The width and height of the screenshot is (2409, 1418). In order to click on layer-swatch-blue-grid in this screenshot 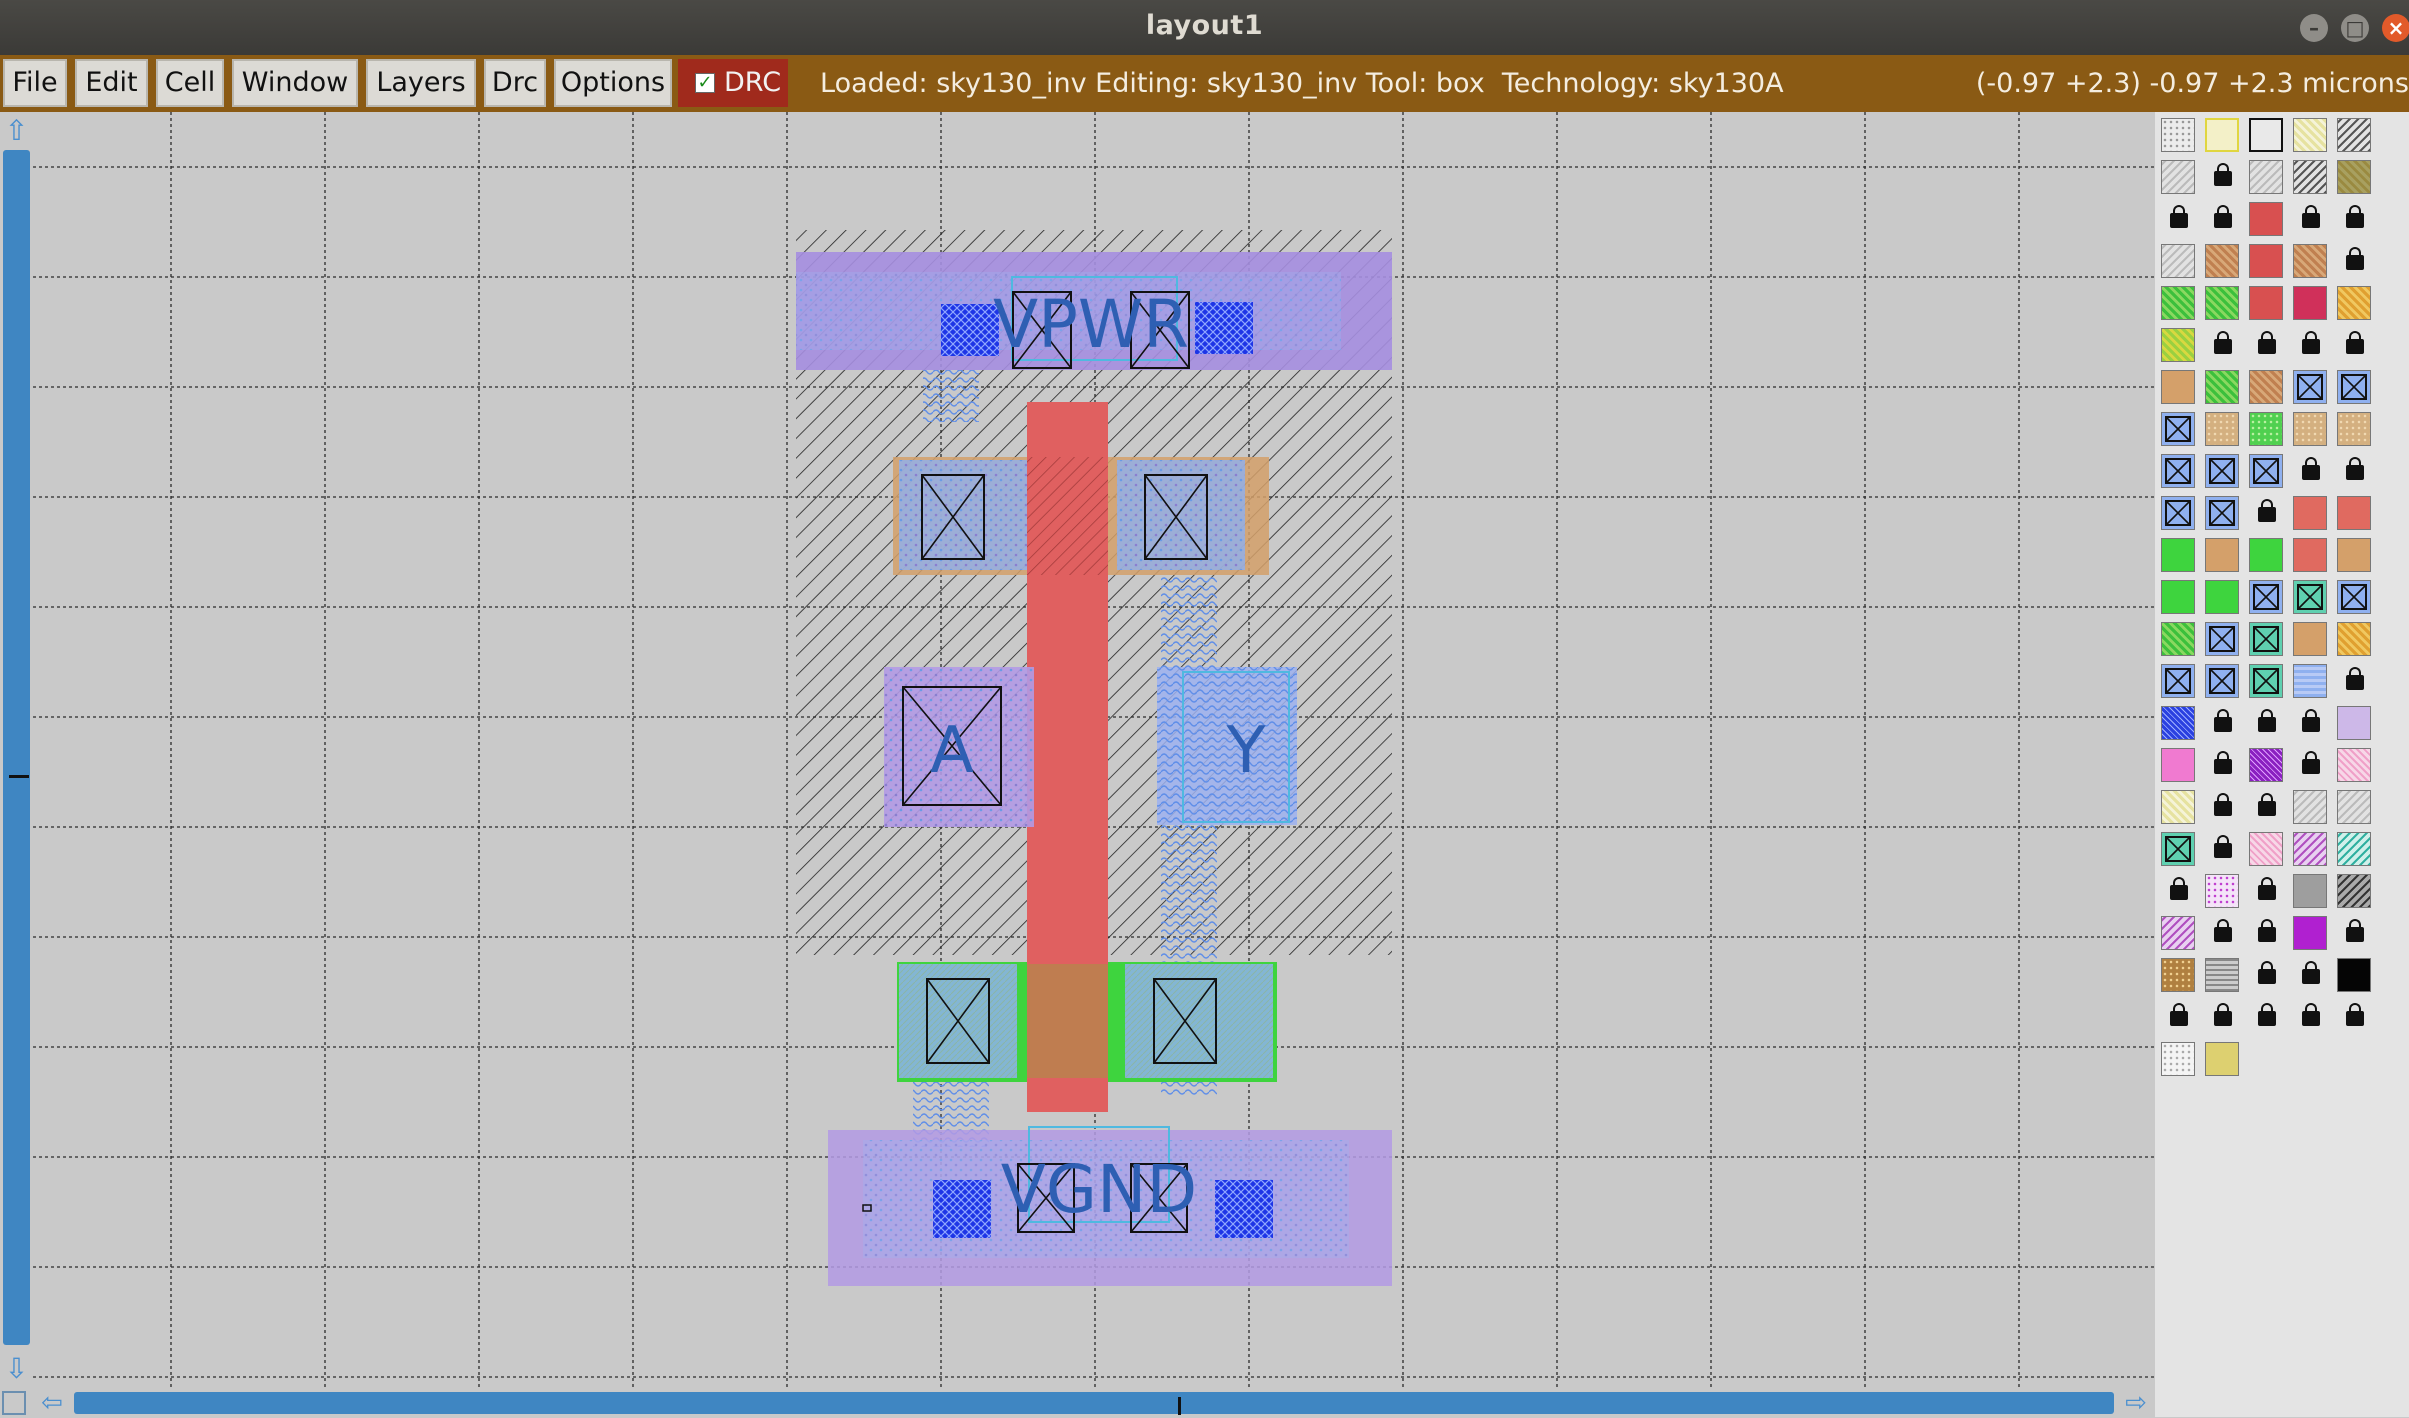, I will do `click(2178, 723)`.